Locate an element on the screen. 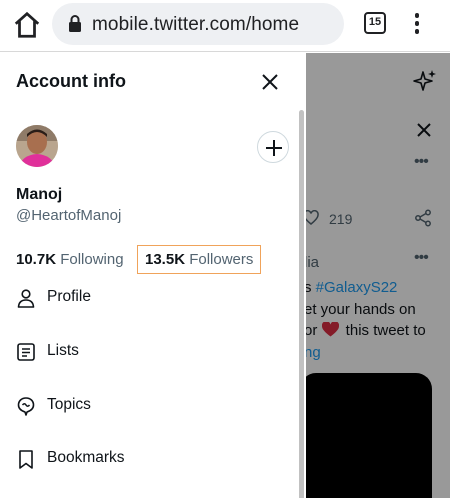 The height and width of the screenshot is (498, 450). bookmark-icon is located at coordinates (26, 459).